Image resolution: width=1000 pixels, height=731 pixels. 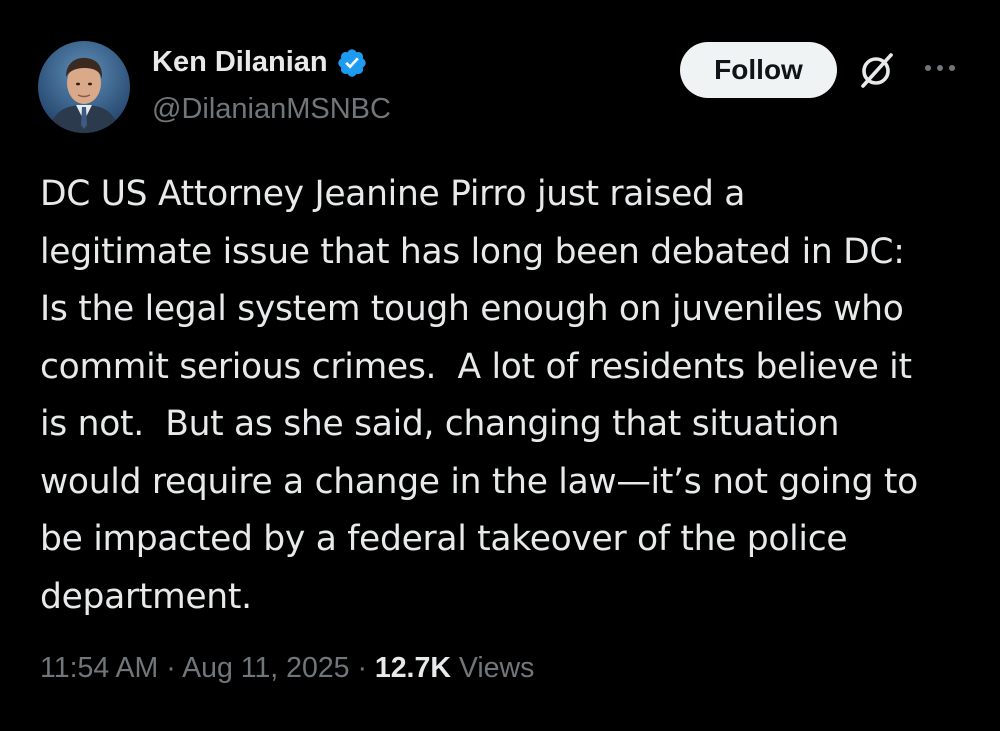 I want to click on views-label: Views, so click(x=492, y=668).